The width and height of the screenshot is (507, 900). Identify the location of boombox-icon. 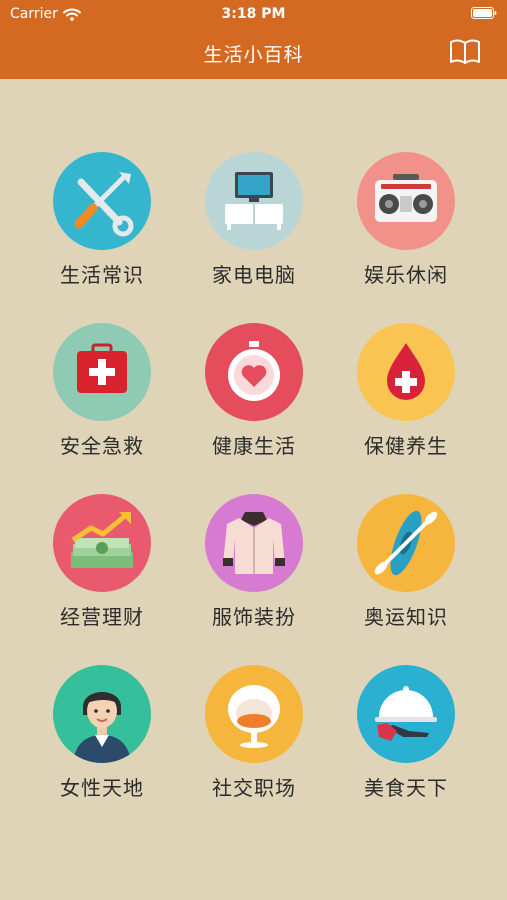
(406, 201).